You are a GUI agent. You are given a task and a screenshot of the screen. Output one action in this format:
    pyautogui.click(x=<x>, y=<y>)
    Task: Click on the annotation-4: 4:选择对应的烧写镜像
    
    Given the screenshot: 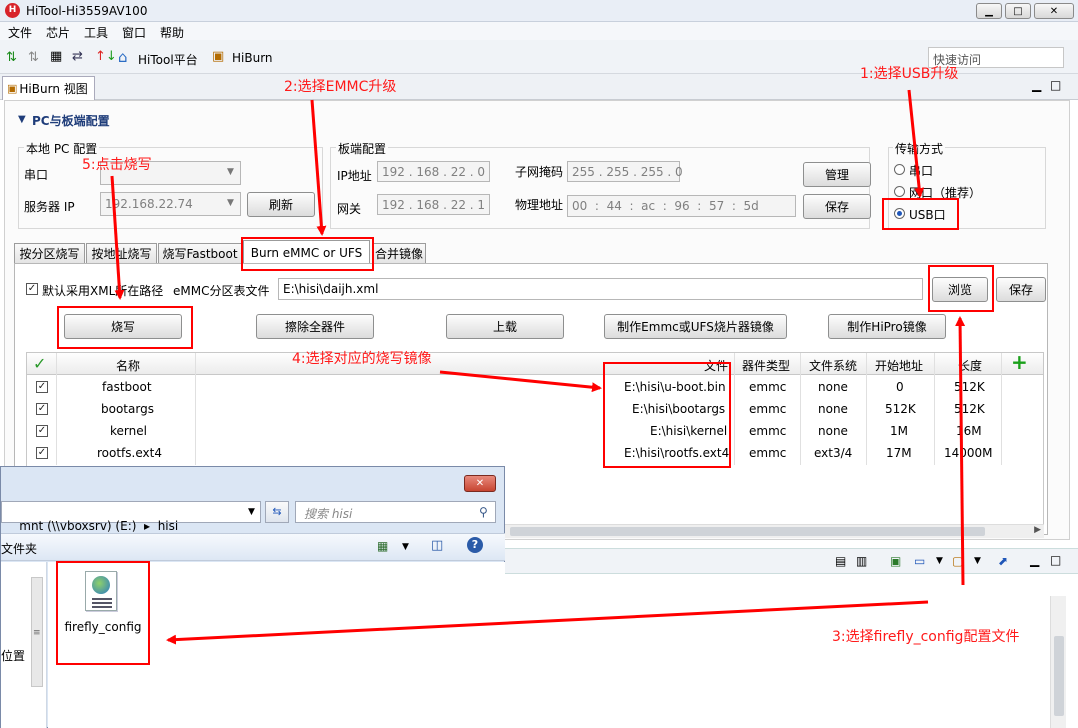 What is the action you would take?
    pyautogui.click(x=362, y=359)
    